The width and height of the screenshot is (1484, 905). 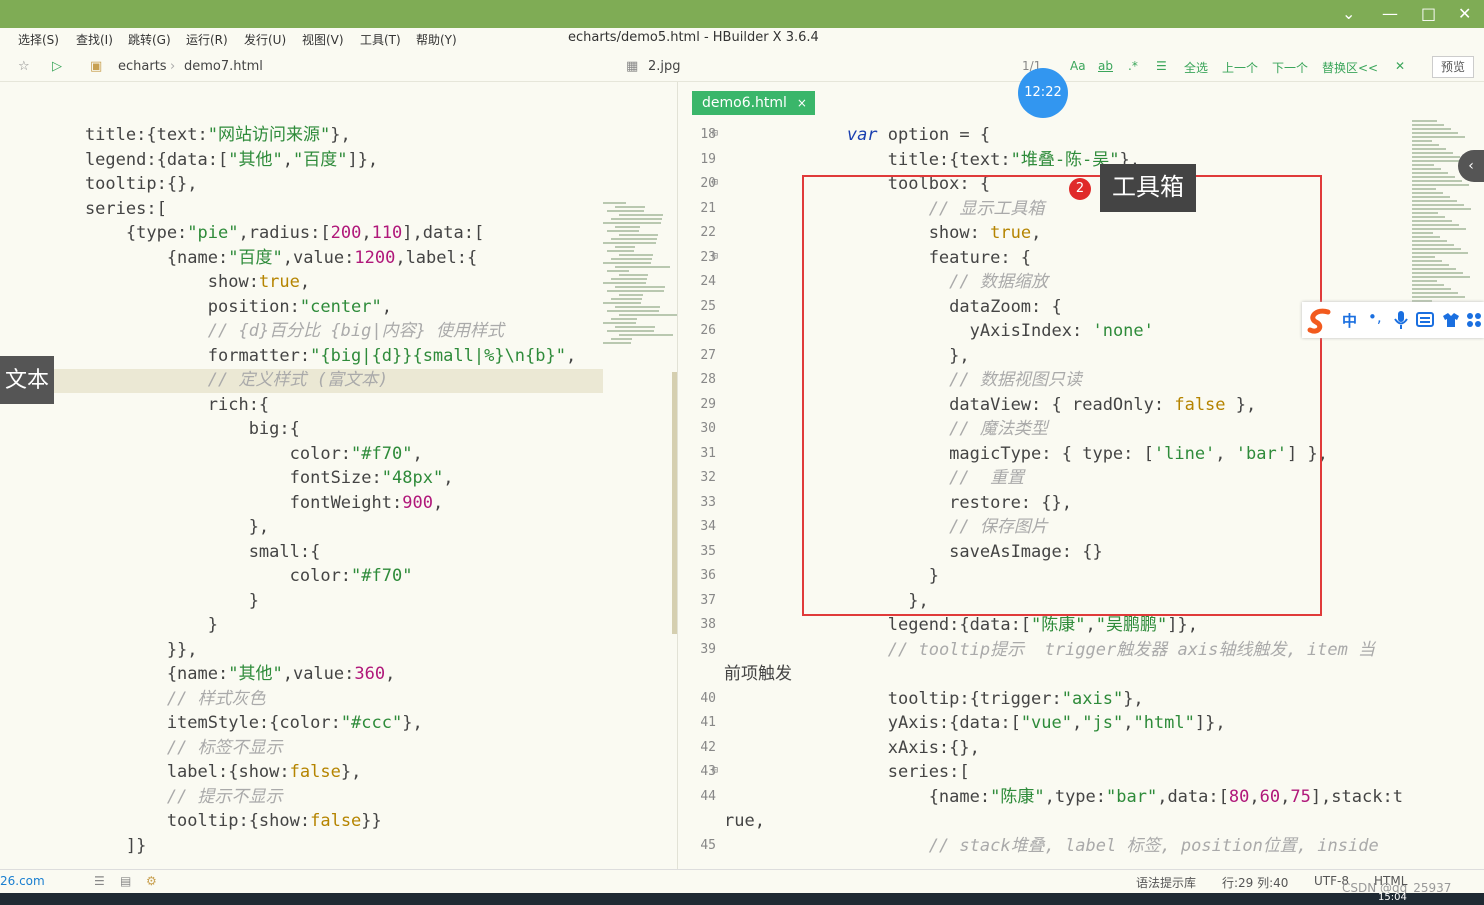 What do you see at coordinates (1166, 882) in the screenshot?
I see `syntax-hint-library: 语法提示库` at bounding box center [1166, 882].